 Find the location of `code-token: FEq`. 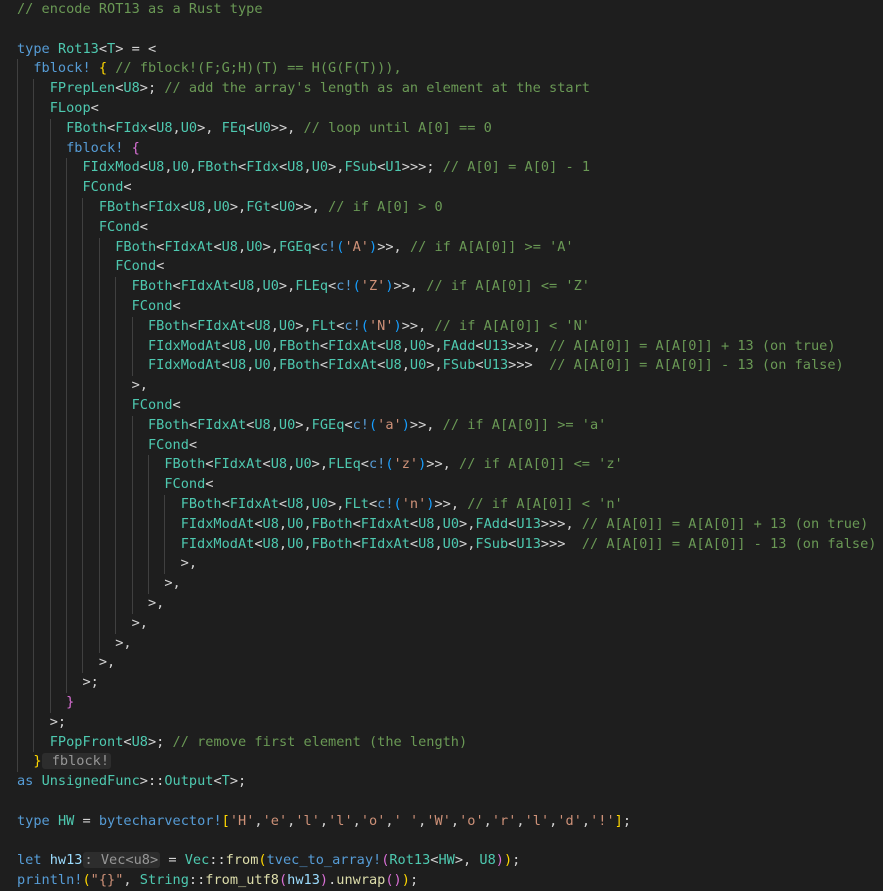

code-token: FEq is located at coordinates (234, 127).